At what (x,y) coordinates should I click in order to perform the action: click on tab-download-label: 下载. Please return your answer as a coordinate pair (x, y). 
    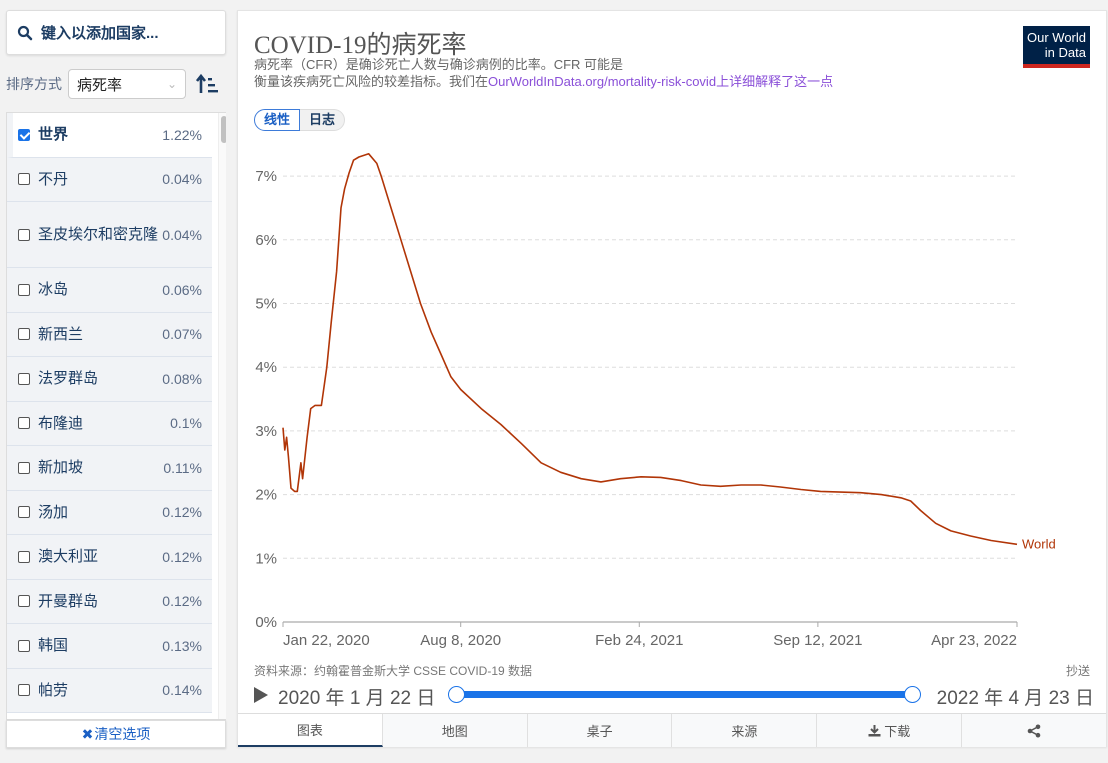
    Looking at the image, I should click on (897, 731).